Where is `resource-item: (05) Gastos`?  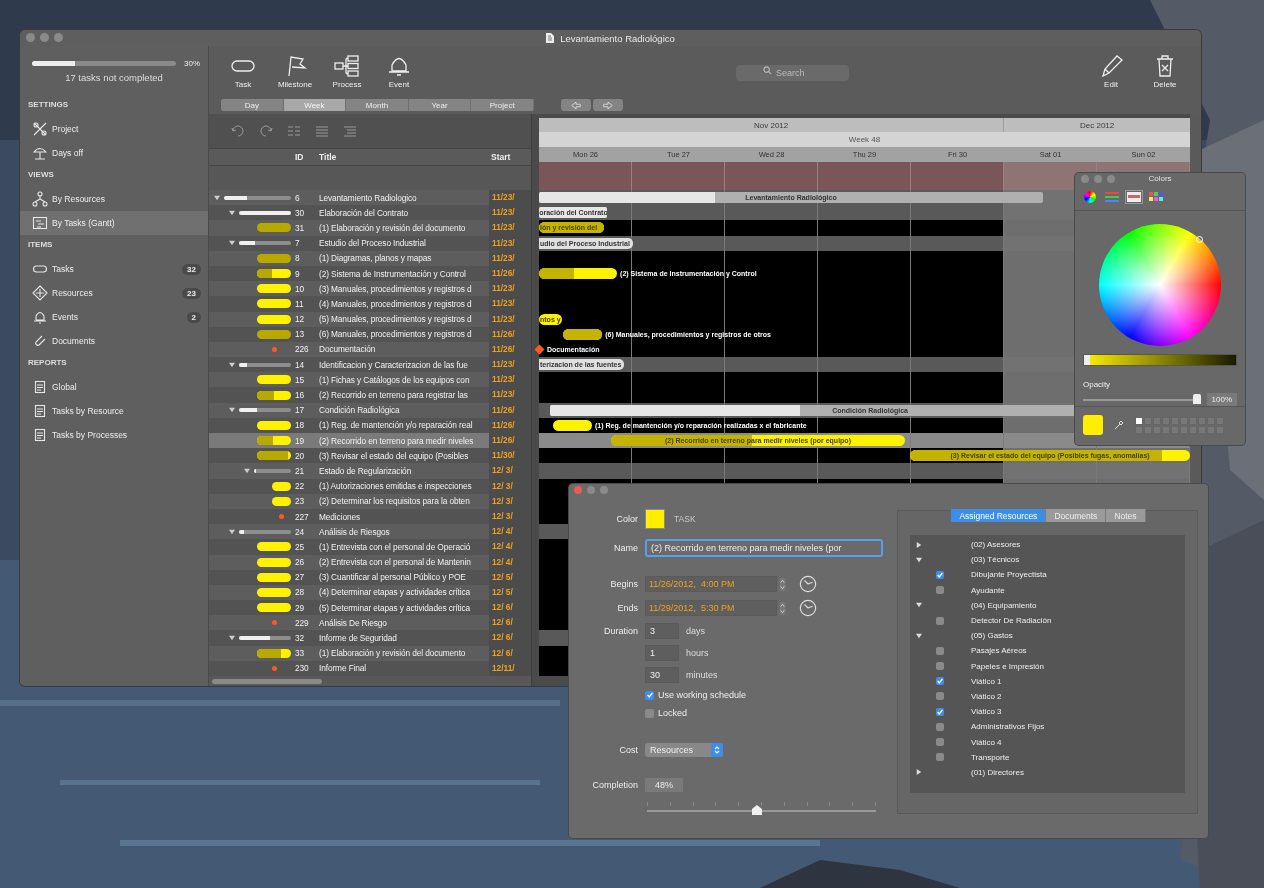
resource-item: (05) Gastos is located at coordinates (992, 636).